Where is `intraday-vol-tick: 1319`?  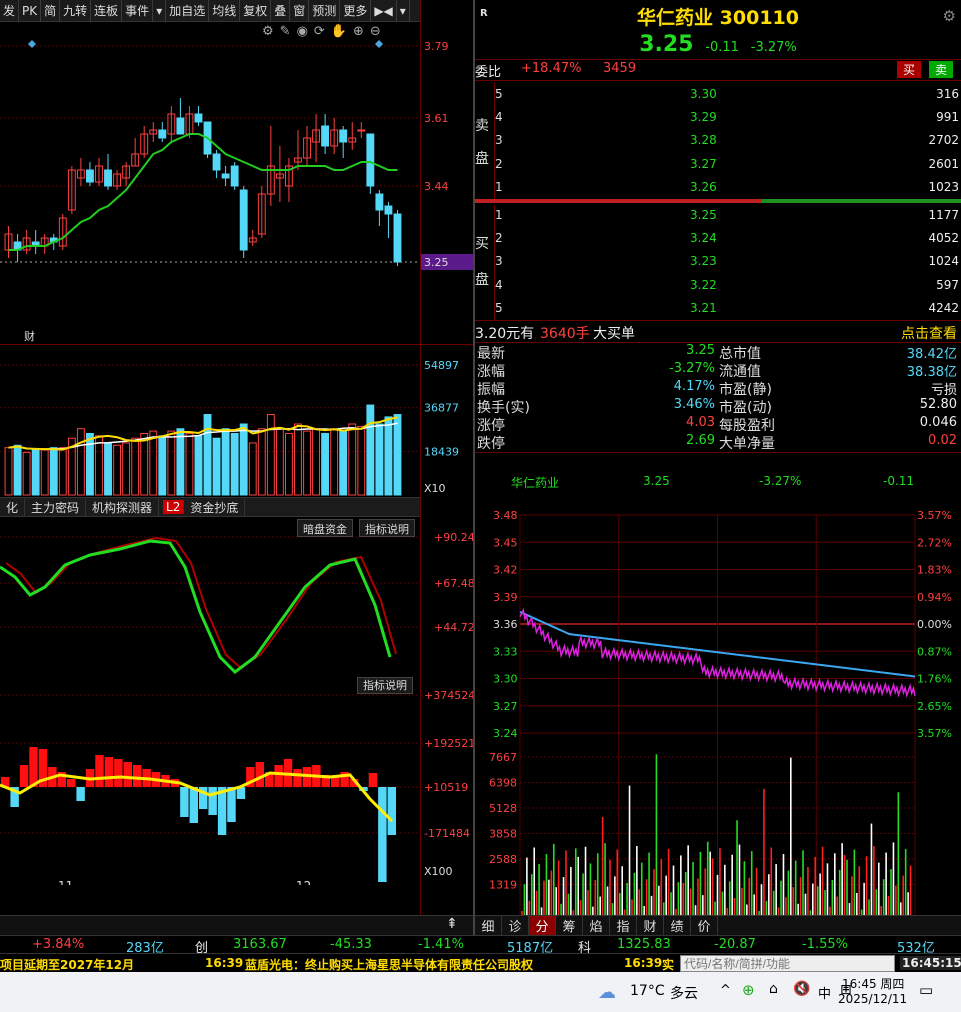 intraday-vol-tick: 1319 is located at coordinates (503, 885).